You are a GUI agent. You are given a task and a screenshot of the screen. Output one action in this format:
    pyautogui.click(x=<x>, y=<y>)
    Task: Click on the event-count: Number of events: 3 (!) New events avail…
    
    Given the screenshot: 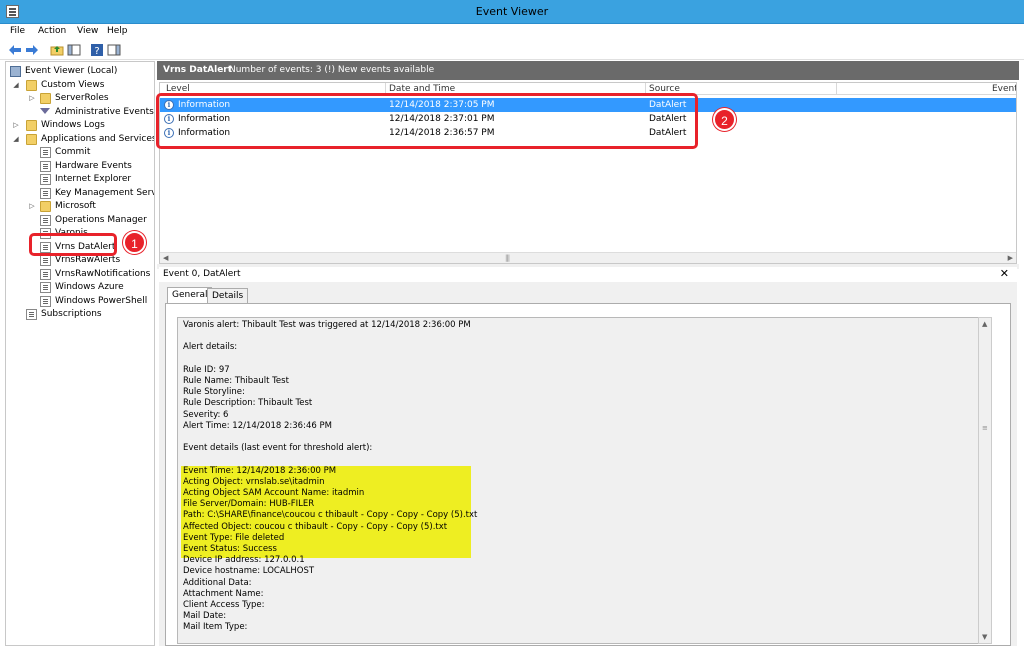 What is the action you would take?
    pyautogui.click(x=332, y=70)
    